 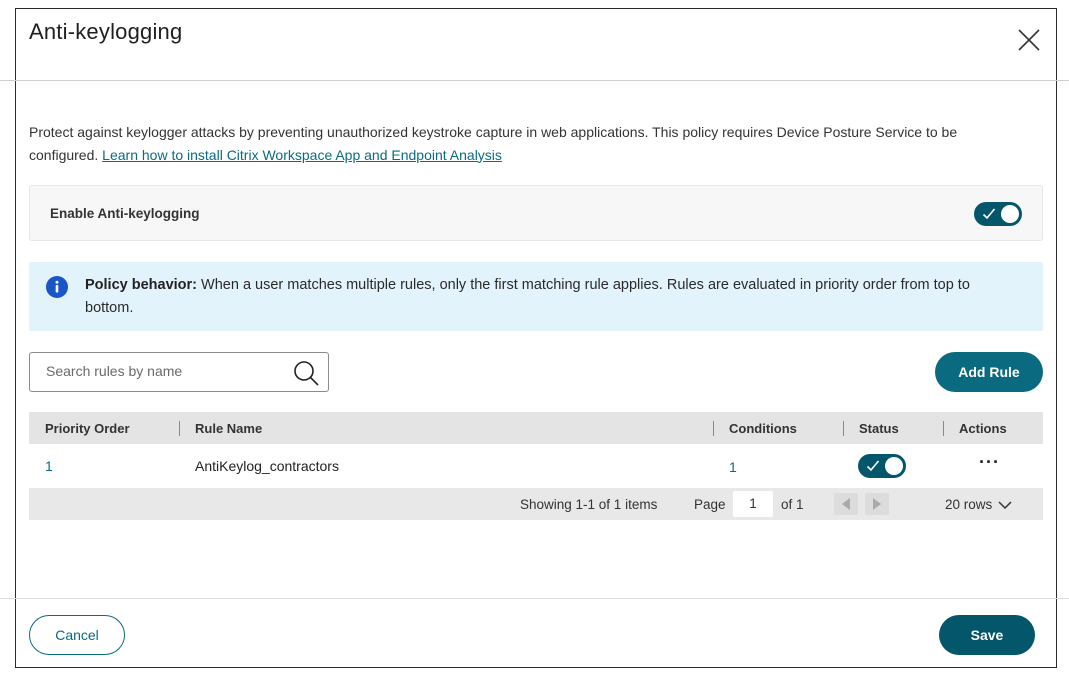 What do you see at coordinates (763, 428) in the screenshot?
I see `header-conditions: Conditions` at bounding box center [763, 428].